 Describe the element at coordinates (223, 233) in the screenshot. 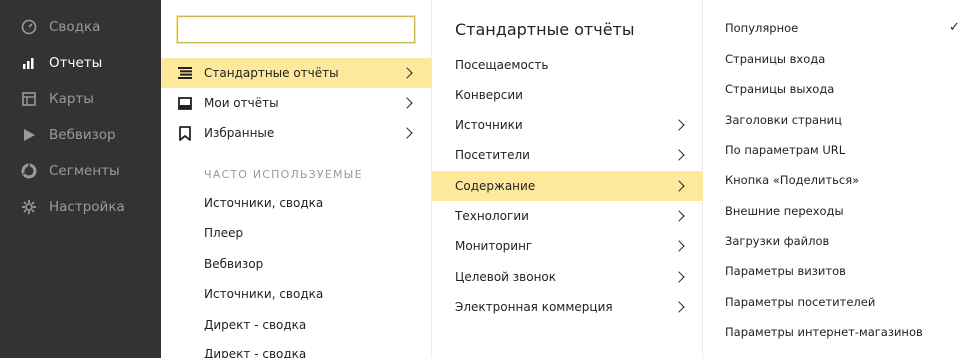

I see `frequent-link: Плеер` at that location.